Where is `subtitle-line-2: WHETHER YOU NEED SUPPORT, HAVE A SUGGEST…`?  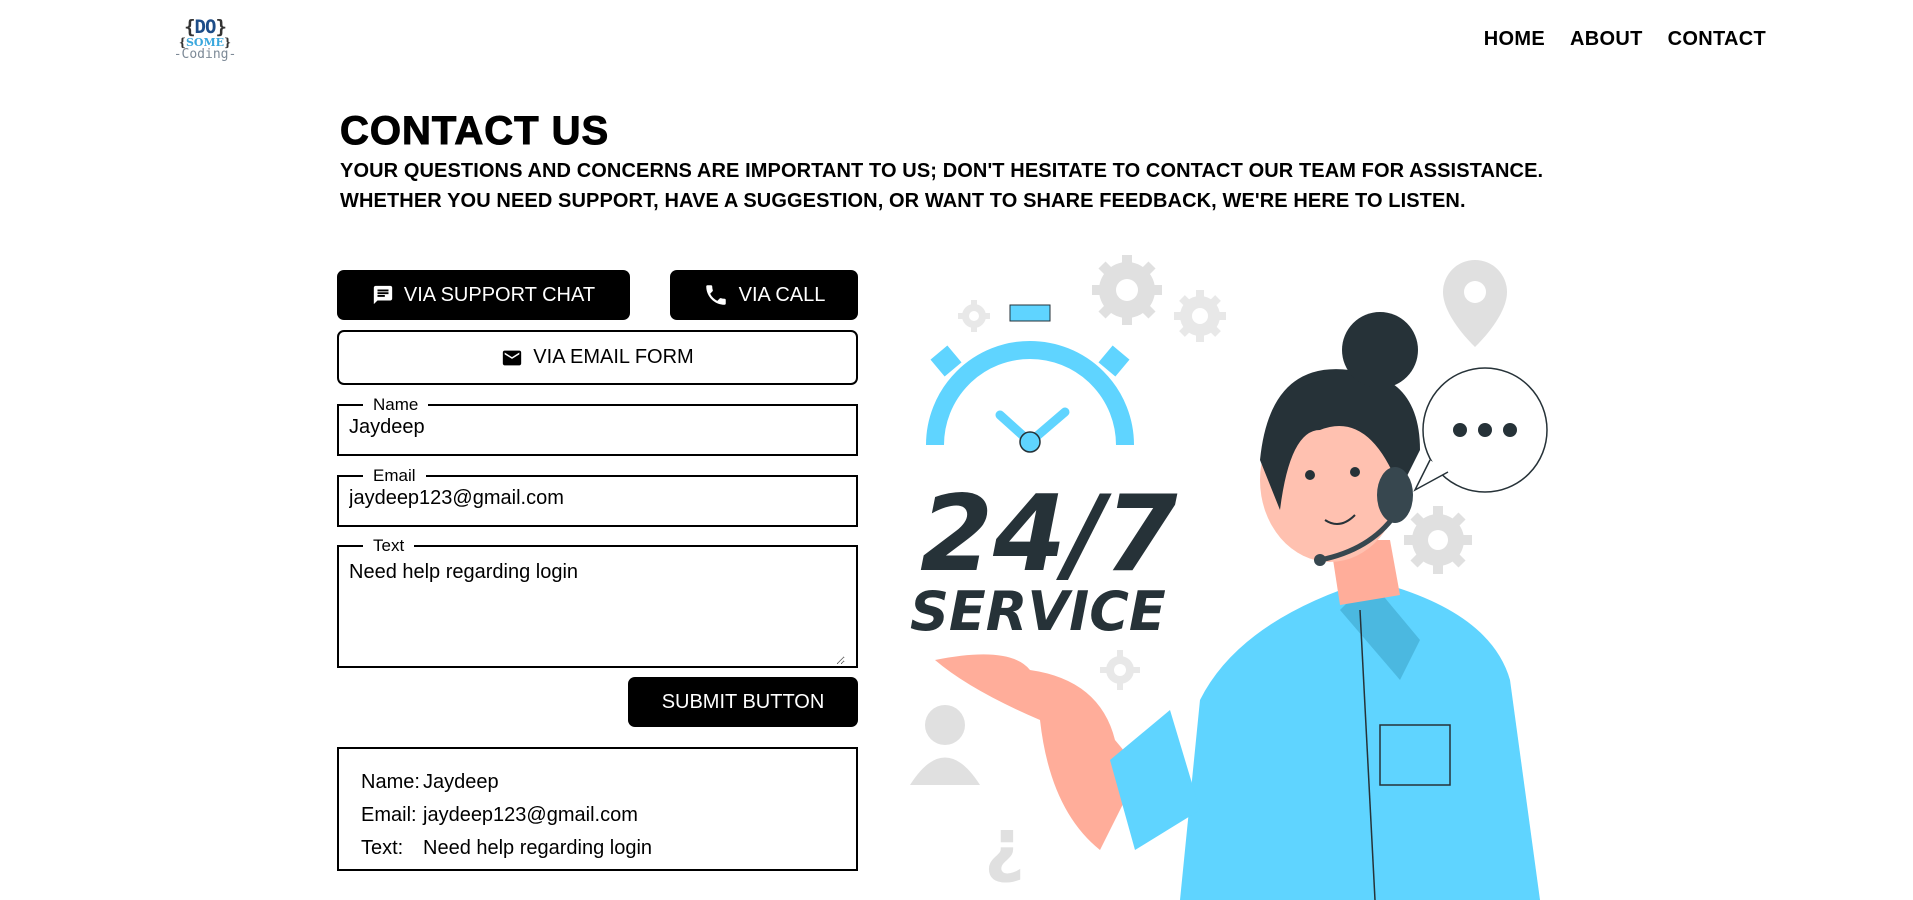 subtitle-line-2: WHETHER YOU NEED SUPPORT, HAVE A SUGGEST… is located at coordinates (903, 201).